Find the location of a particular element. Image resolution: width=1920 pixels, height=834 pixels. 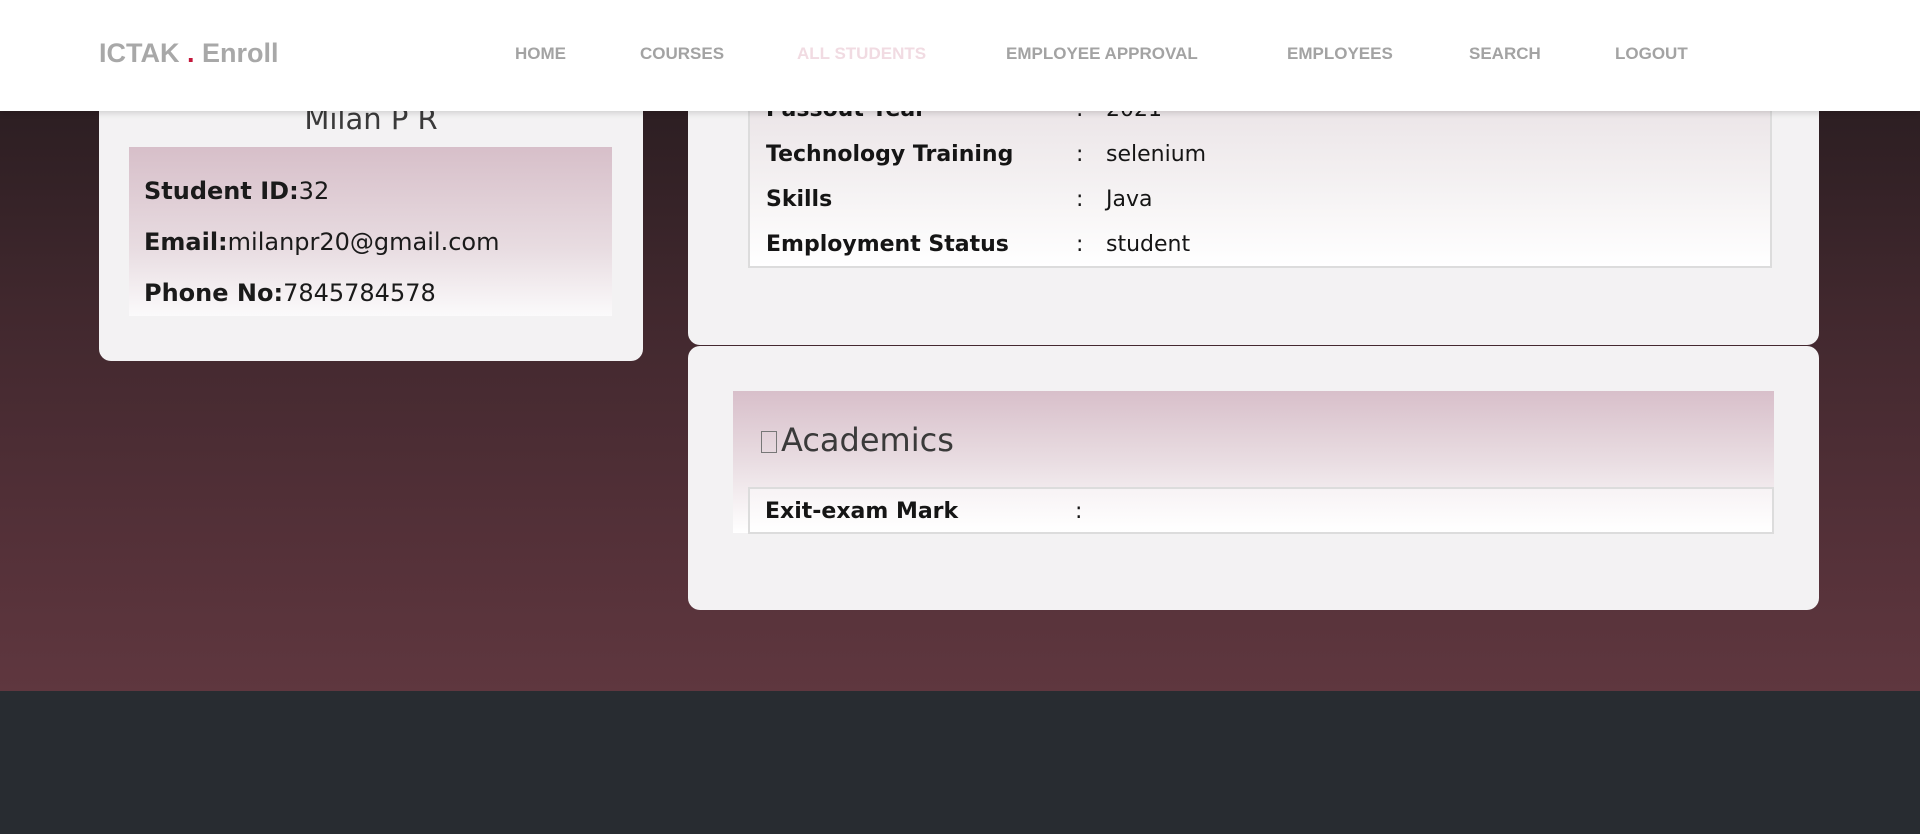

detail-row: Employment Status : student is located at coordinates (1262, 247).